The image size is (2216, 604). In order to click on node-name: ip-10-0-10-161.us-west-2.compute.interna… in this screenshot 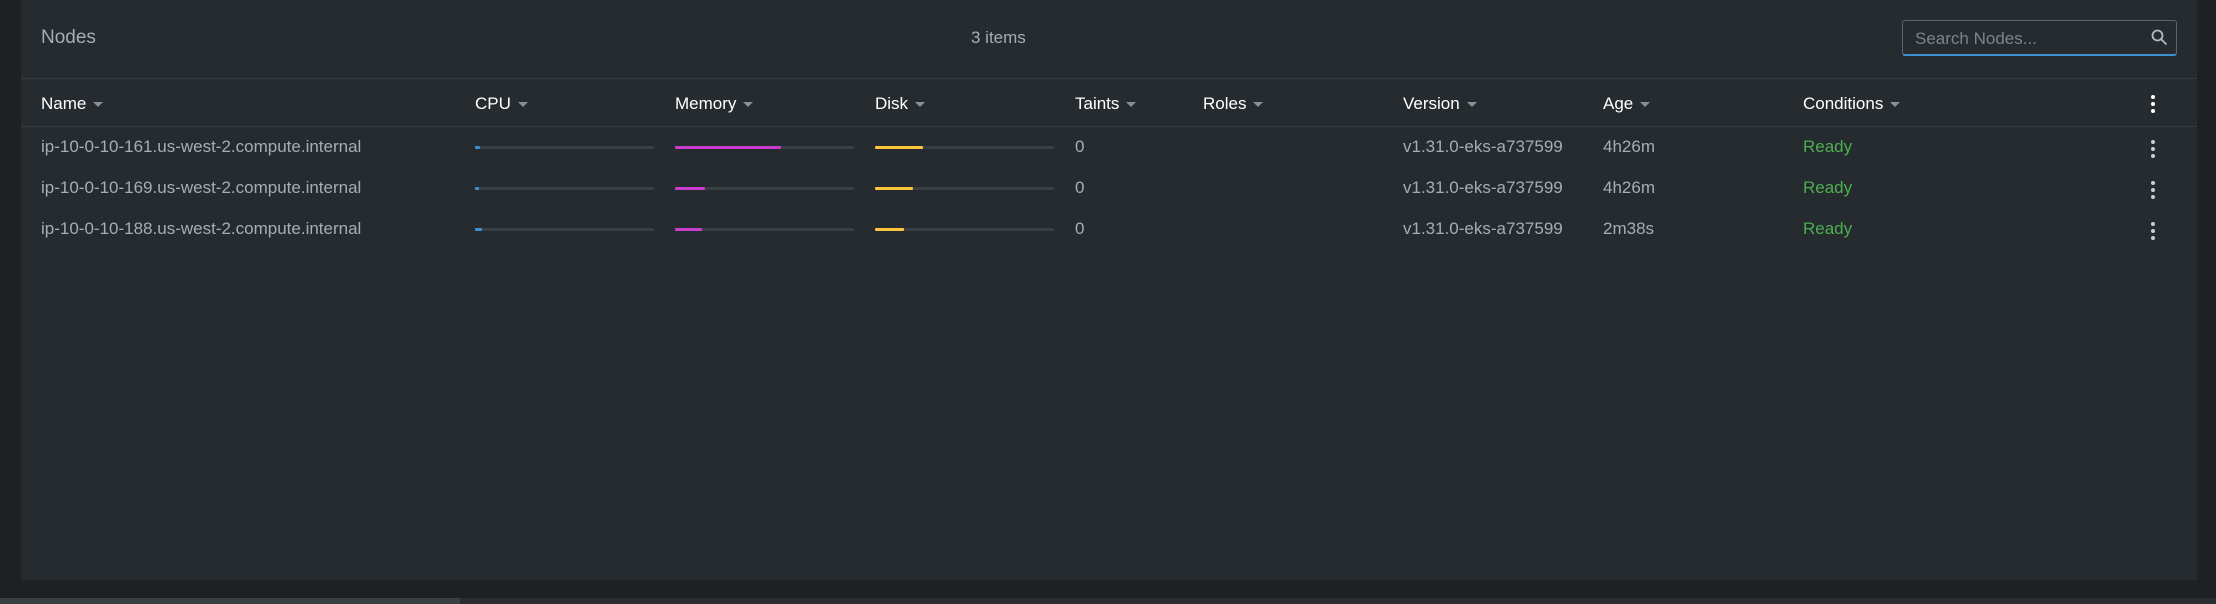, I will do `click(201, 147)`.